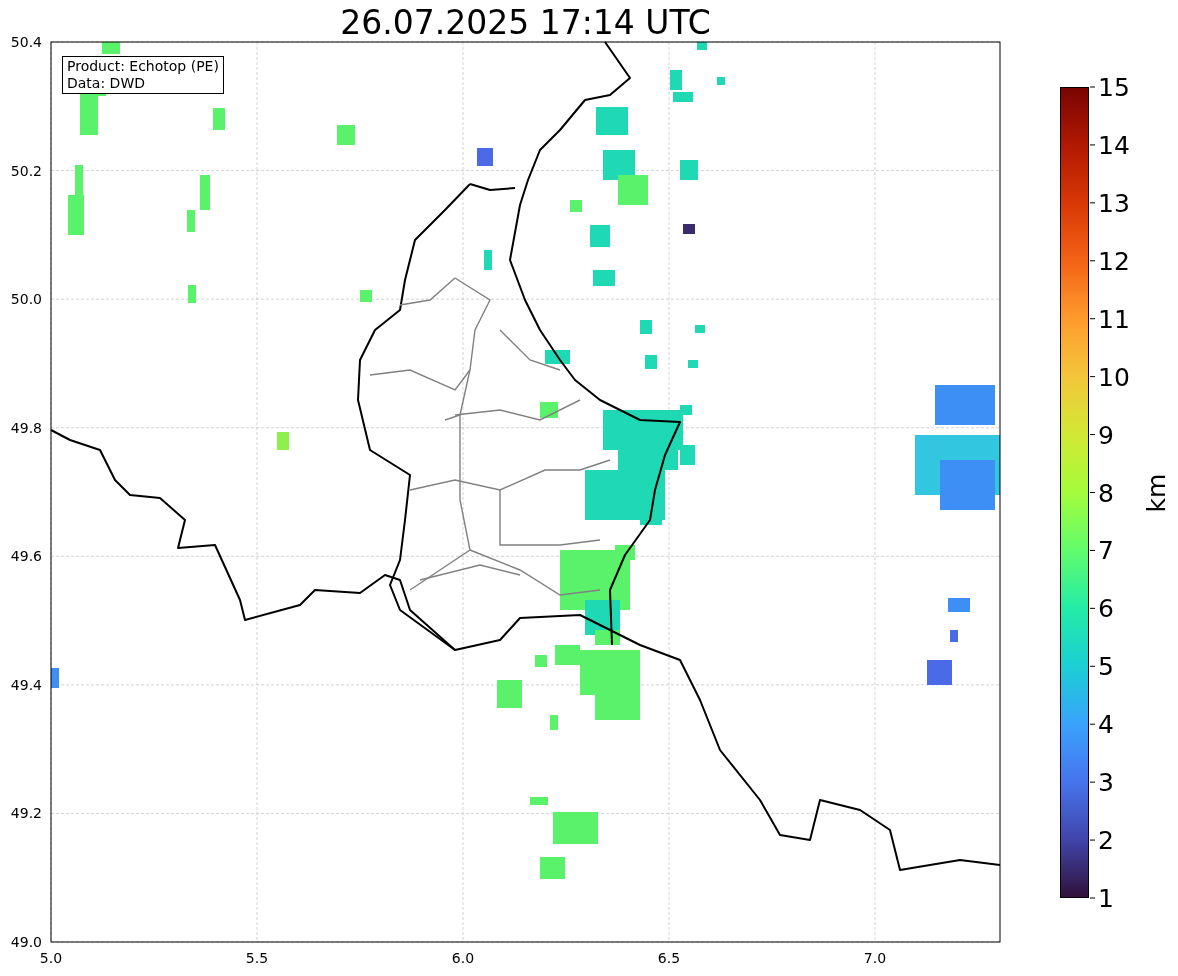 This screenshot has width=1178, height=976. Describe the element at coordinates (1106, 667) in the screenshot. I see `colorbar-tick-label: 5` at that location.